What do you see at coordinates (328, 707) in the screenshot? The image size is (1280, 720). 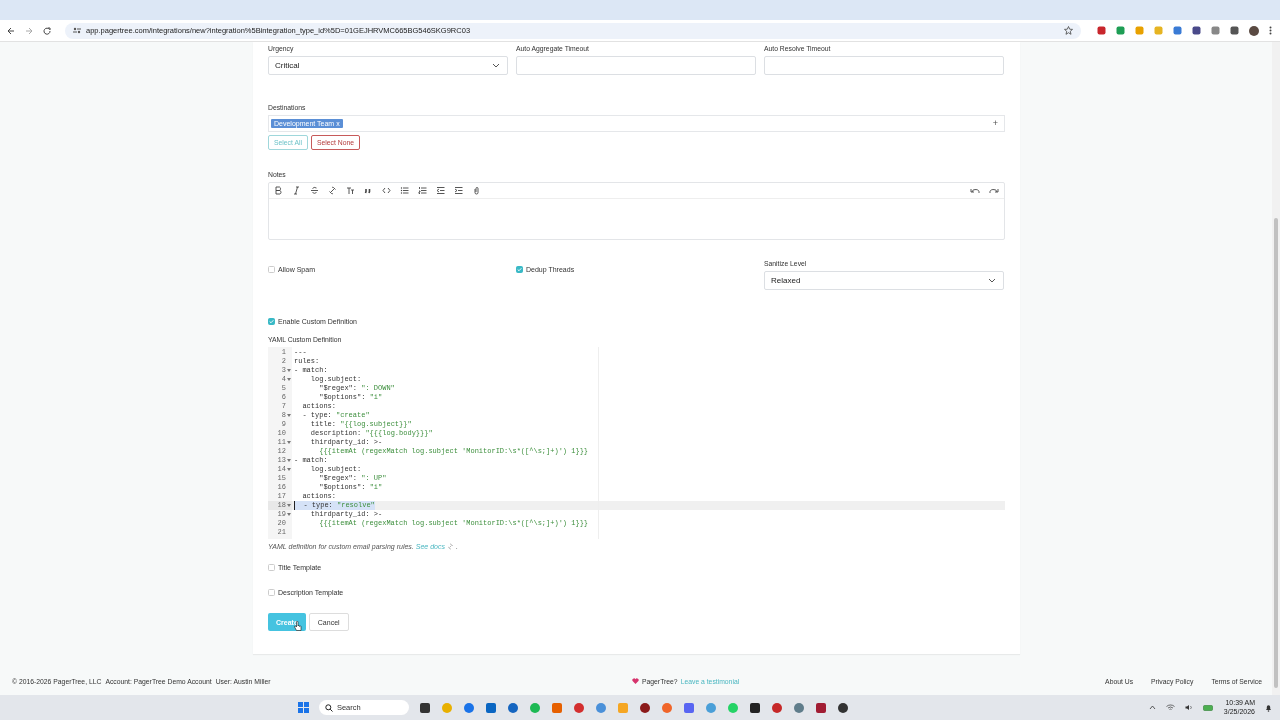 I see `search-icon` at bounding box center [328, 707].